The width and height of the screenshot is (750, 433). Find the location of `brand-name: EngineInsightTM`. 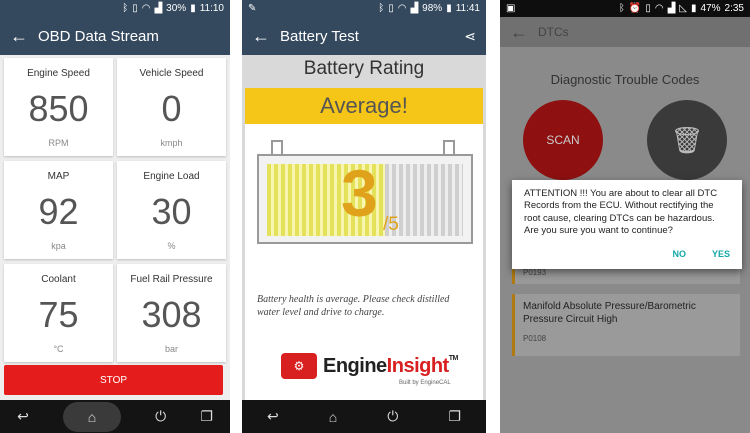

brand-name: EngineInsightTM is located at coordinates (390, 366).